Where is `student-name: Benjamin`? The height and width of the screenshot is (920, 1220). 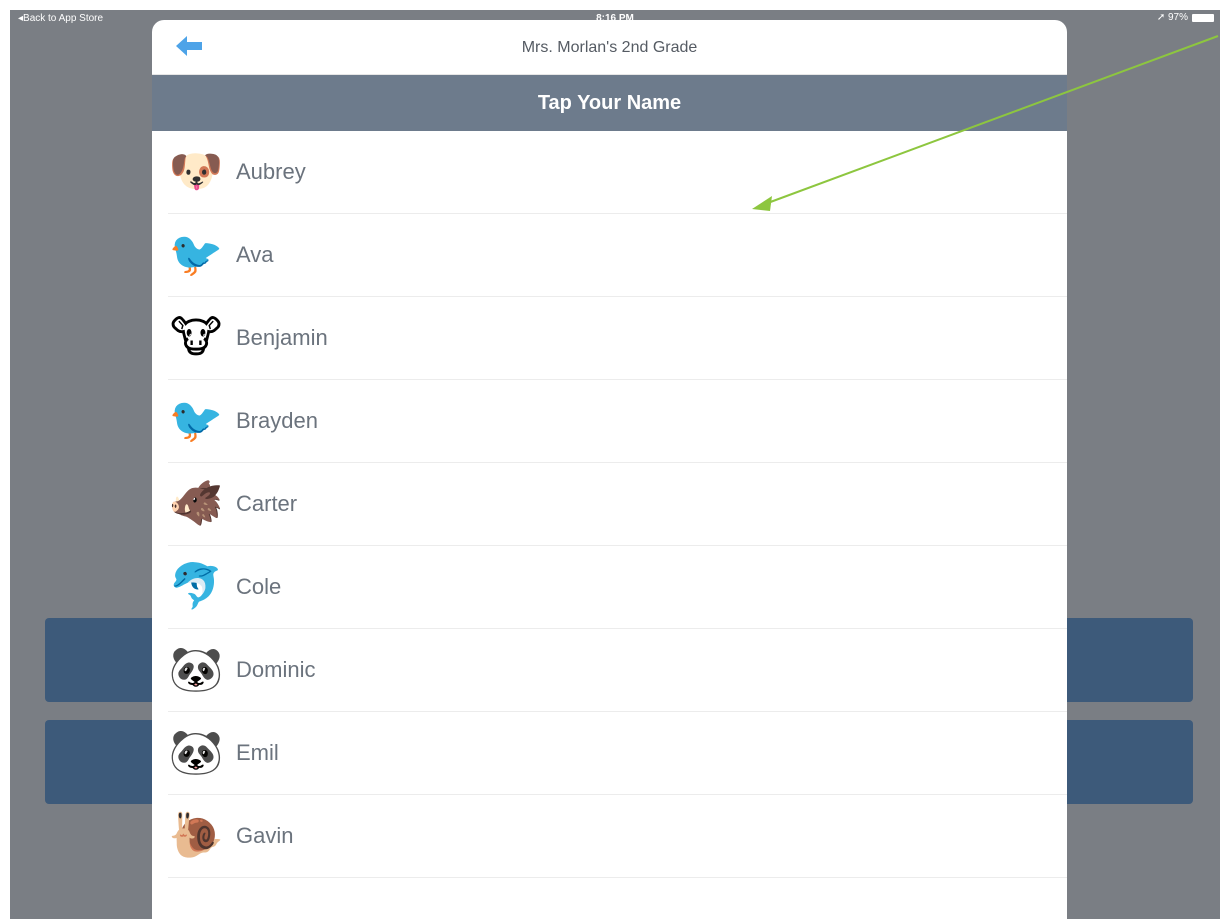 student-name: Benjamin is located at coordinates (282, 337).